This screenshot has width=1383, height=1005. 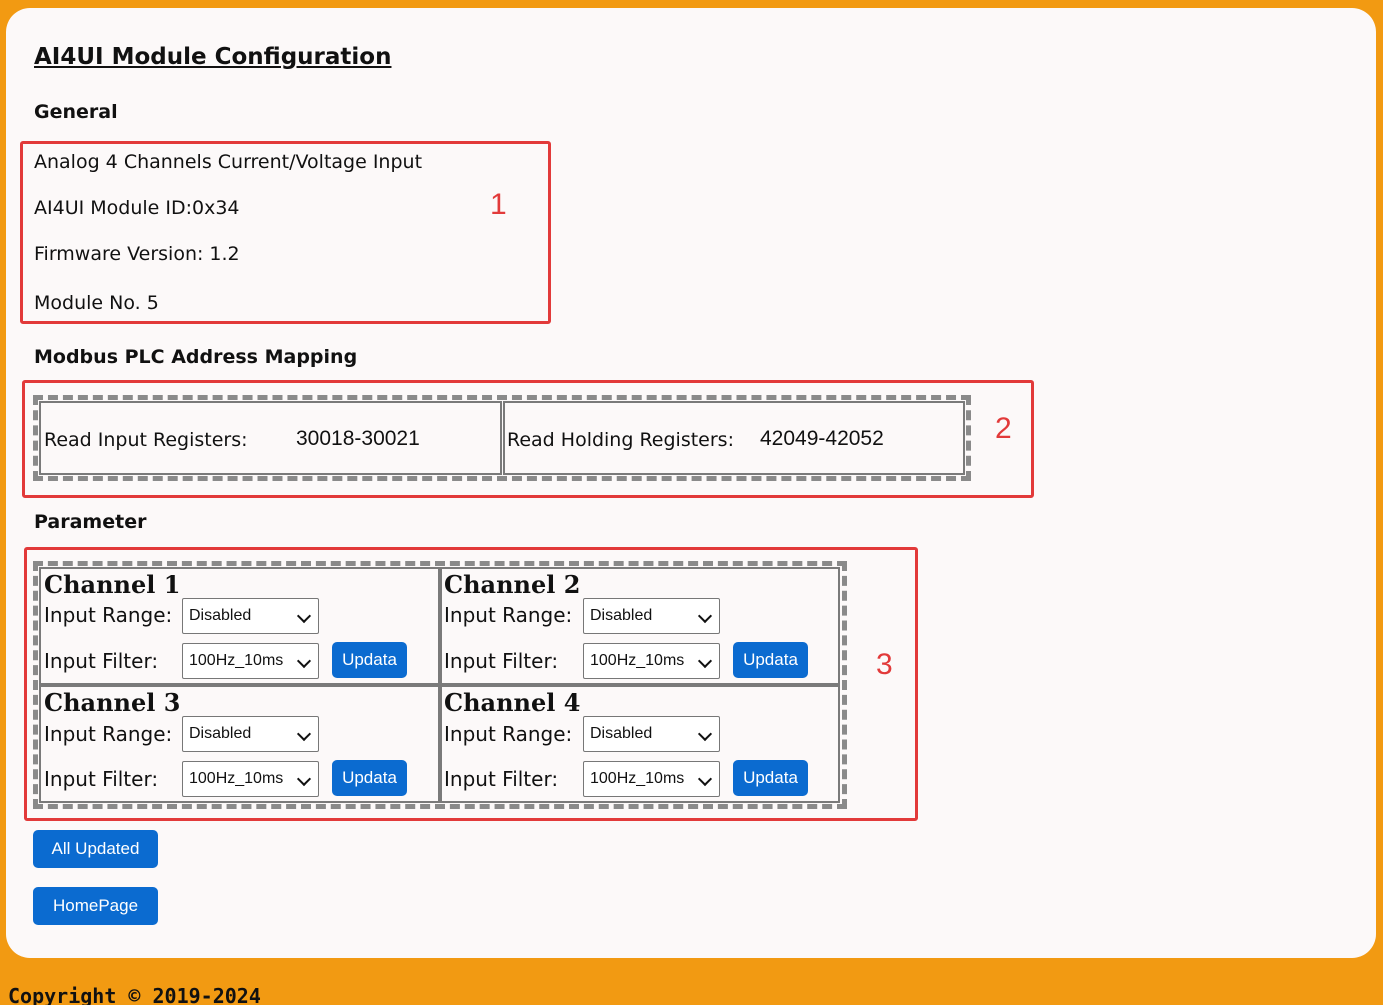 What do you see at coordinates (498, 204) in the screenshot?
I see `annotation-label-1: 1` at bounding box center [498, 204].